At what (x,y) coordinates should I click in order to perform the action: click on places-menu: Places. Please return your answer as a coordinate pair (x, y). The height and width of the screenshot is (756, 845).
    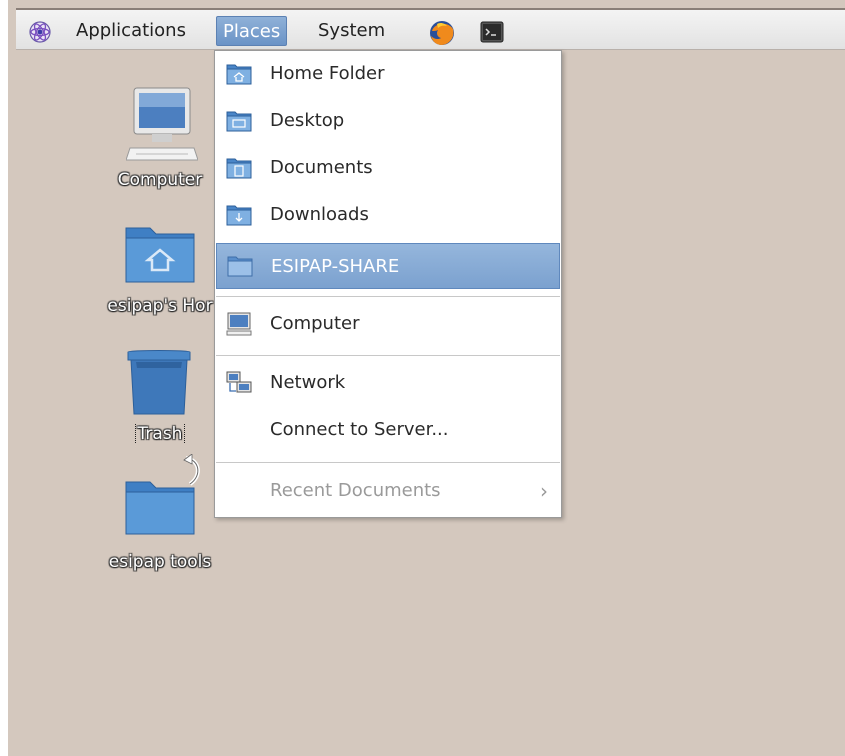
    Looking at the image, I should click on (252, 31).